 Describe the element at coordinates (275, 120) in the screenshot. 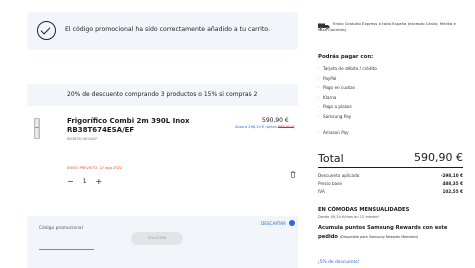

I see `product-price: 590,90 €` at that location.